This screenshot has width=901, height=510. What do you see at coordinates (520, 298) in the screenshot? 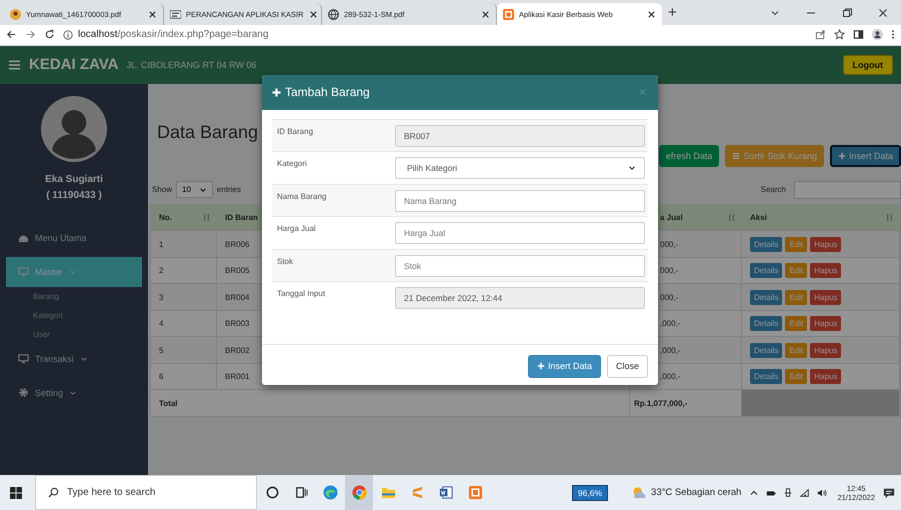
I see `input-field: 21 December 2022, 12:44` at bounding box center [520, 298].